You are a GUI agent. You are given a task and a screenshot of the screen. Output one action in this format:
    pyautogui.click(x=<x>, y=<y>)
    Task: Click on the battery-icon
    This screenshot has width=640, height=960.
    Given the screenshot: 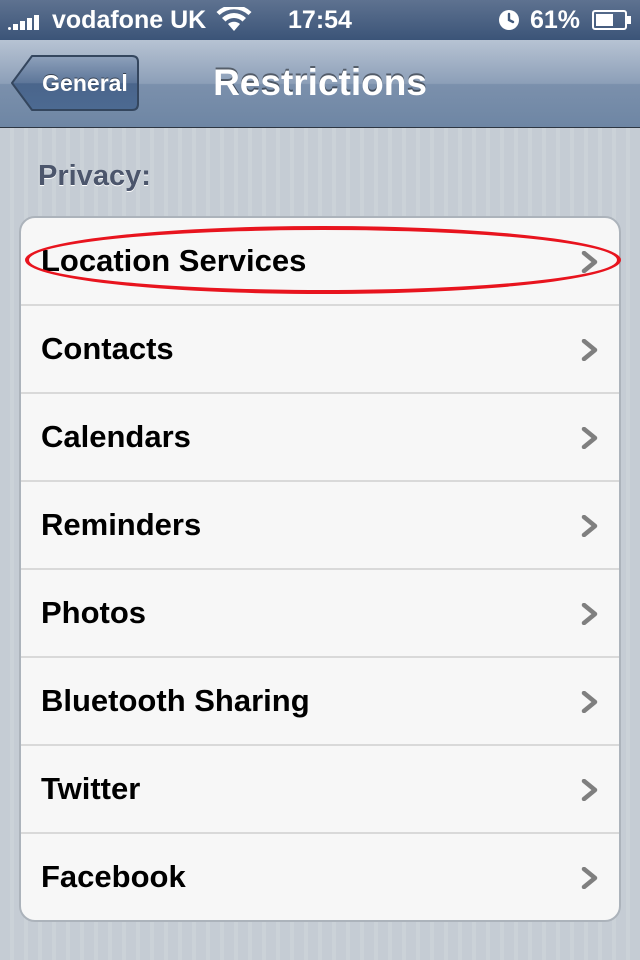 What is the action you would take?
    pyautogui.click(x=611, y=20)
    